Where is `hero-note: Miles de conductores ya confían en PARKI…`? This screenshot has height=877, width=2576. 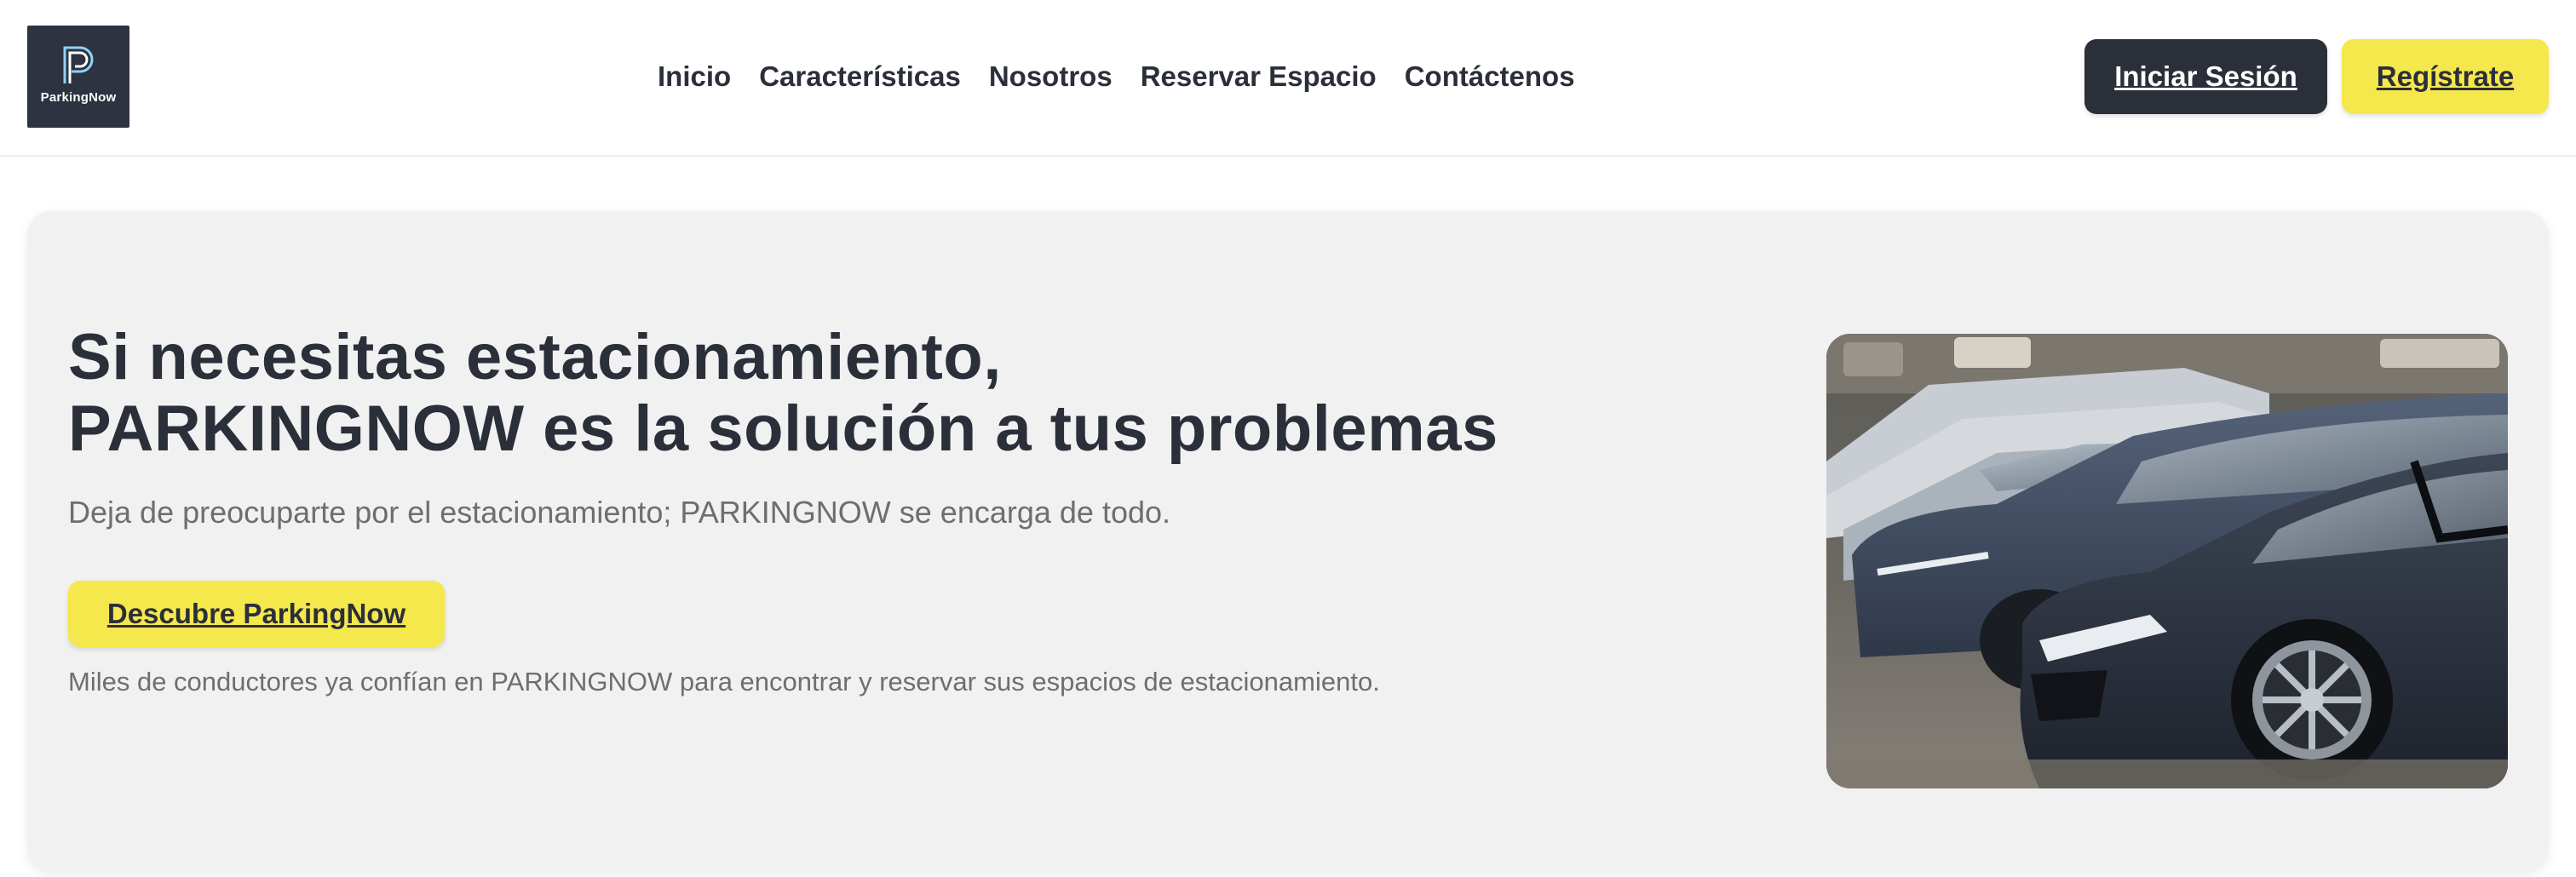
hero-note: Miles de conductores ya confían en PARKI… is located at coordinates (724, 681).